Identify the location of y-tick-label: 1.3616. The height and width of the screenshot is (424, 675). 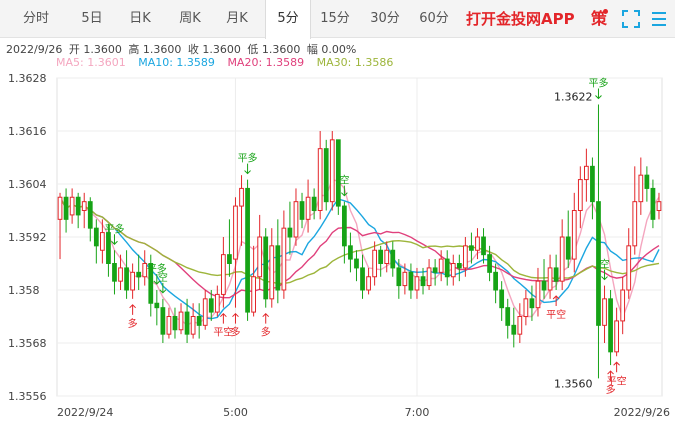
(27, 131).